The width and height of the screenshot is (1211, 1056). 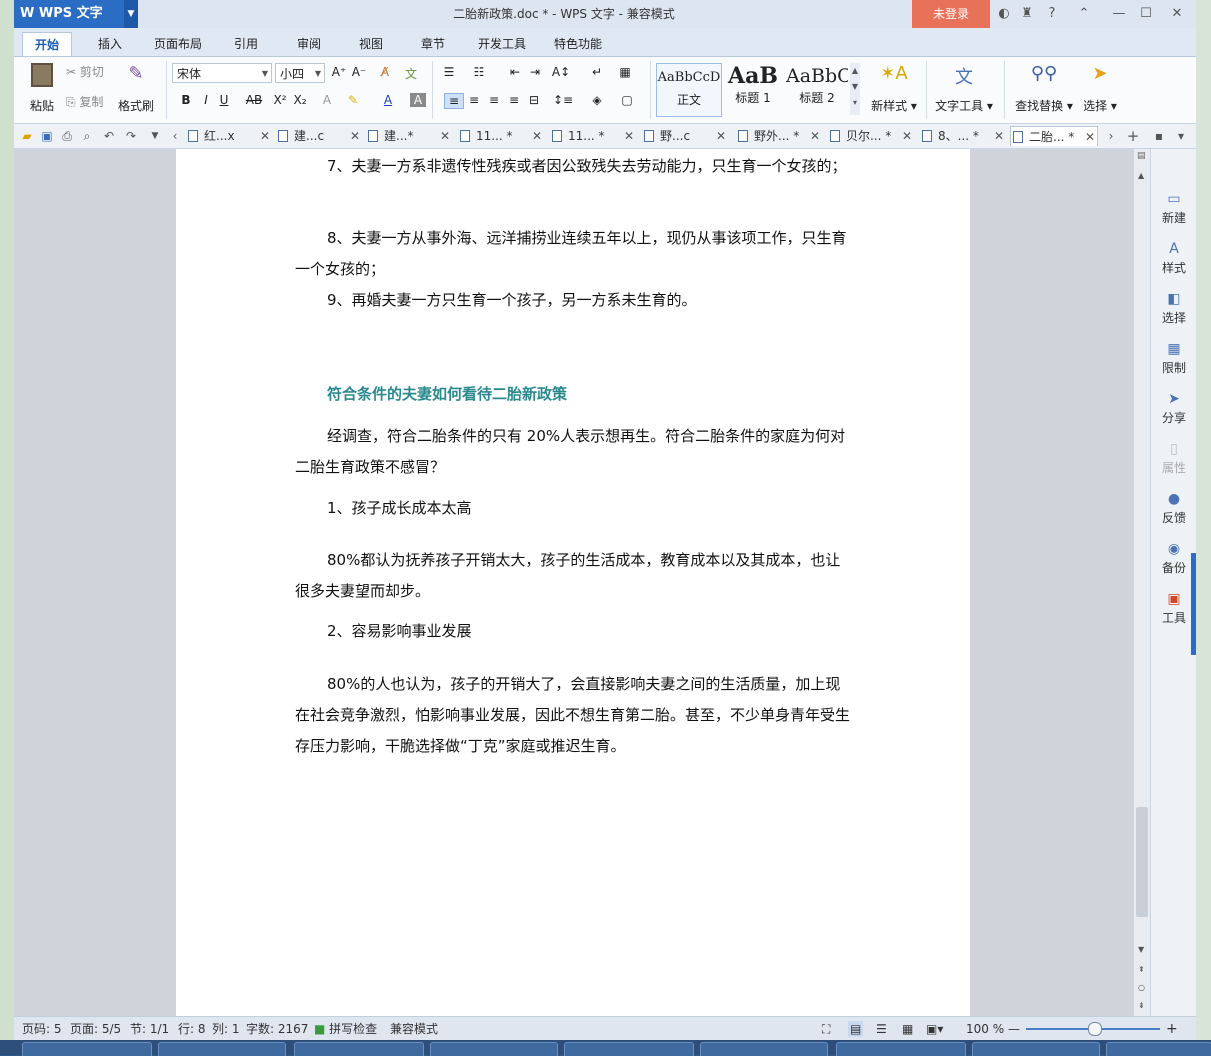 I want to click on close-icon: ✕, so click(x=1177, y=14).